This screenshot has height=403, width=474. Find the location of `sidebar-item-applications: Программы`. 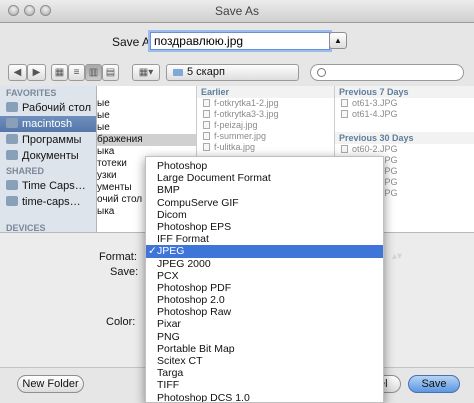

sidebar-item-applications: Программы is located at coordinates (48, 140).